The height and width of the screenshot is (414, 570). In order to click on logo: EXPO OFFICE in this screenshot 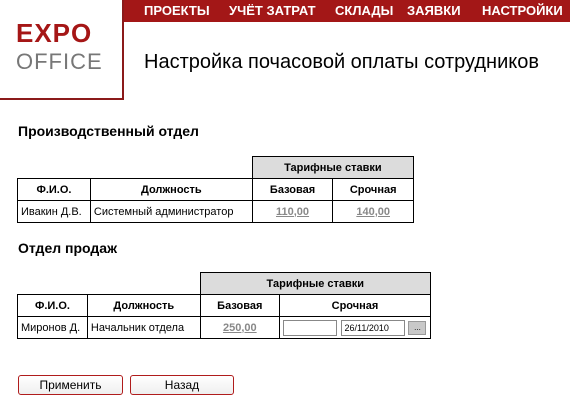, I will do `click(62, 50)`.